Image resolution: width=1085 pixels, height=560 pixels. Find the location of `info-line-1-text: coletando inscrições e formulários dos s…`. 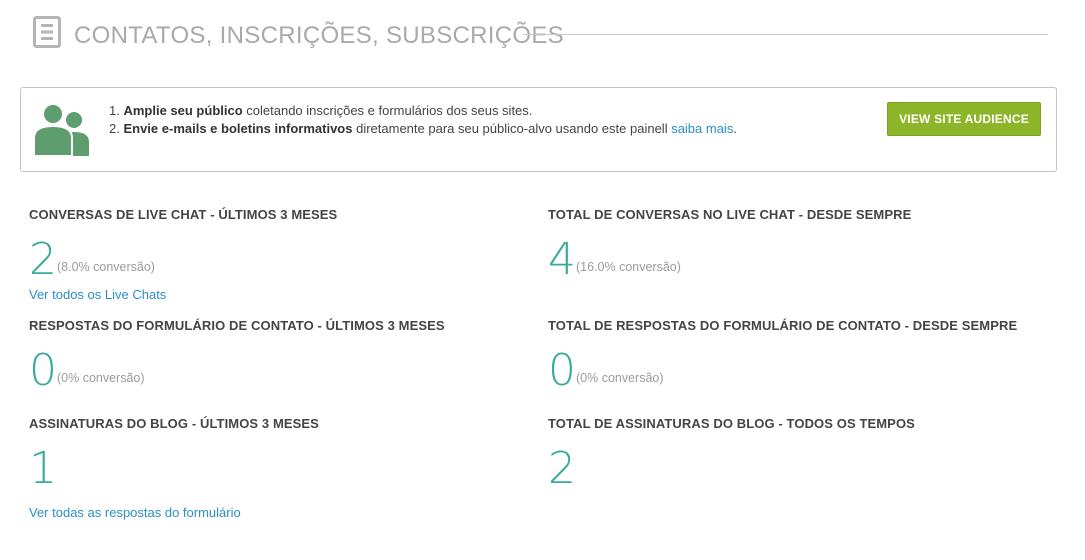

info-line-1-text: coletando inscrições e formulários dos s… is located at coordinates (387, 110).